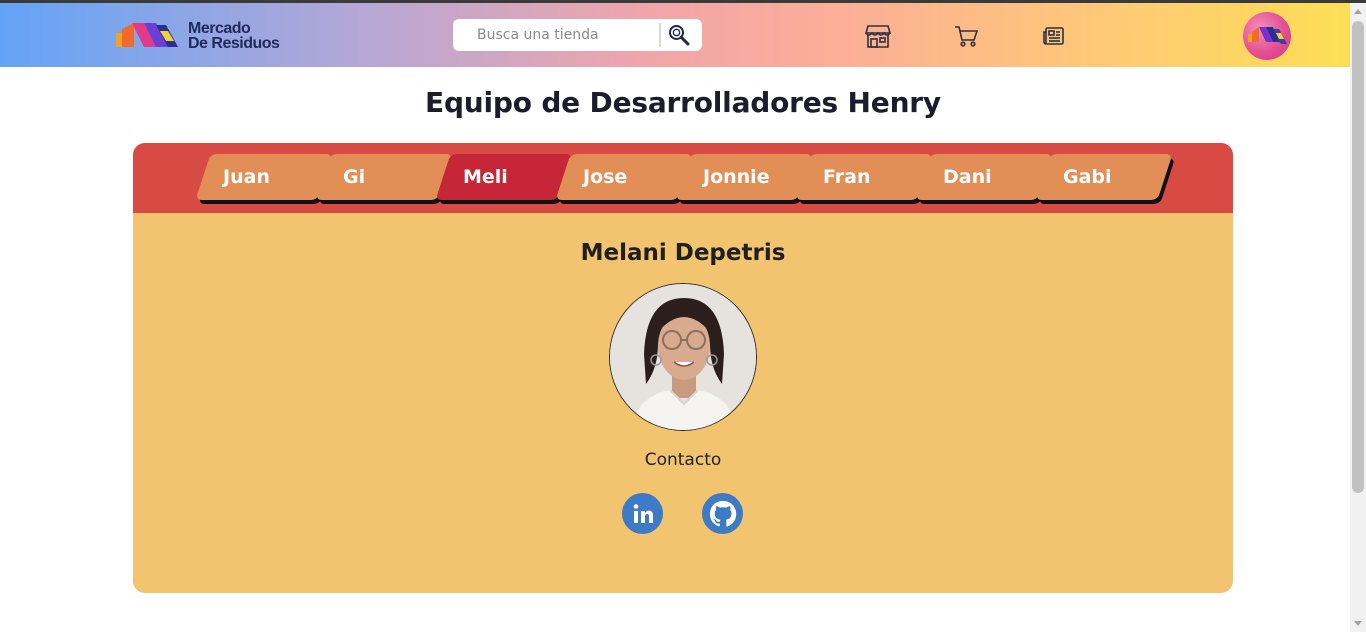  Describe the element at coordinates (567, 35) in the screenshot. I see `search-input` at that location.